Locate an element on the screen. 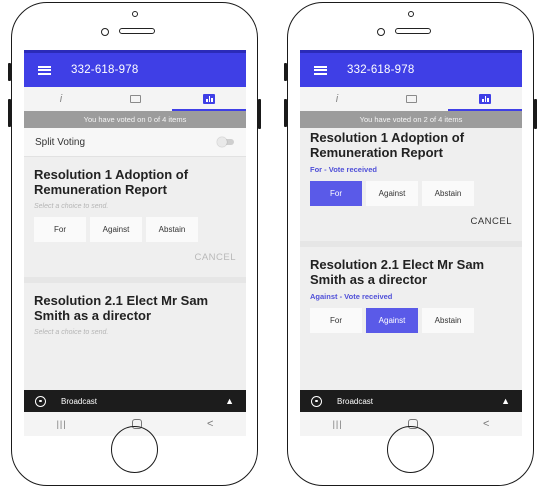 The height and width of the screenshot is (489, 541). vote-status: For - Vote received is located at coordinates (343, 169).